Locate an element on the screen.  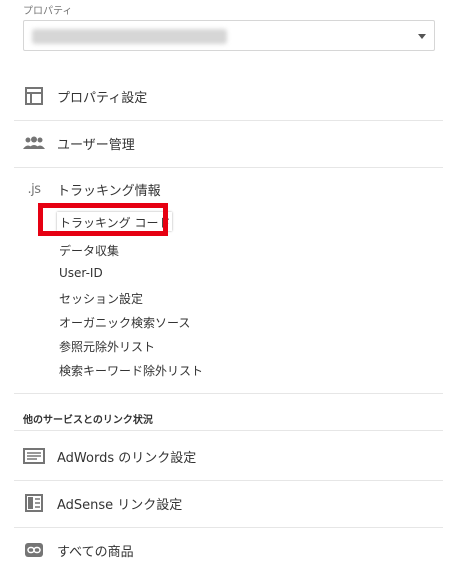
submenu-search-term-exclusion-list: 検索キーワード除外リスト is located at coordinates (131, 370).